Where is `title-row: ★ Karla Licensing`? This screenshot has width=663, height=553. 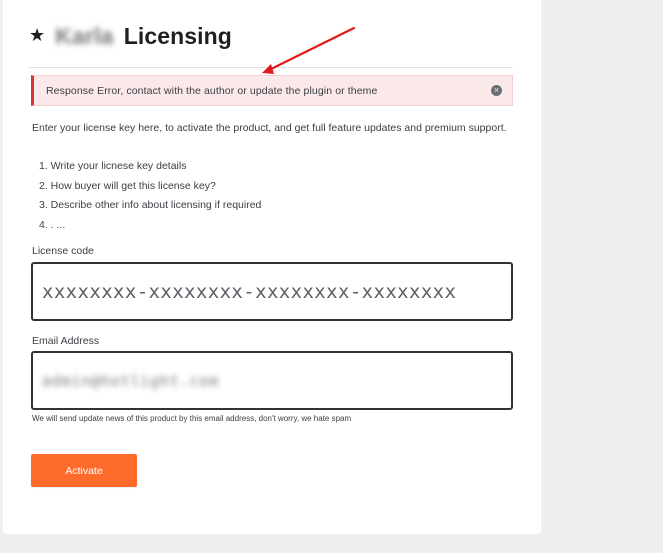 title-row: ★ Karla Licensing is located at coordinates (130, 36).